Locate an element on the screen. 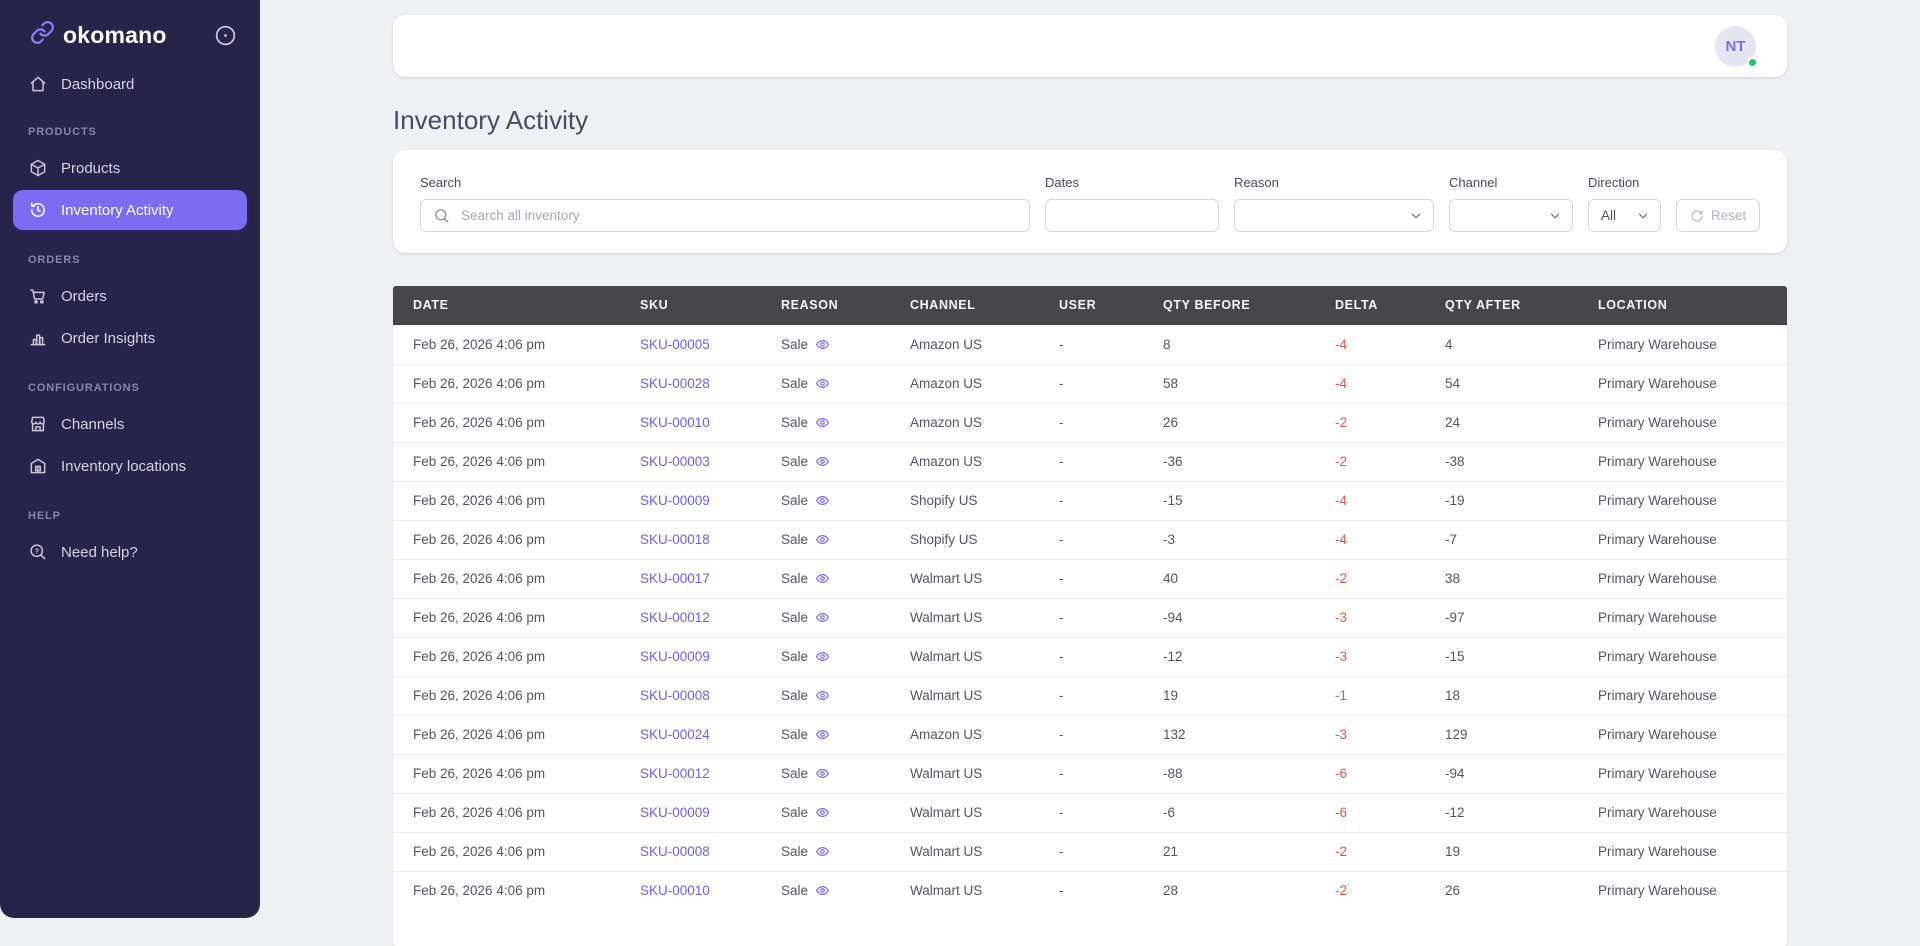  sku-cell: SKU-00012 is located at coordinates (710, 773).